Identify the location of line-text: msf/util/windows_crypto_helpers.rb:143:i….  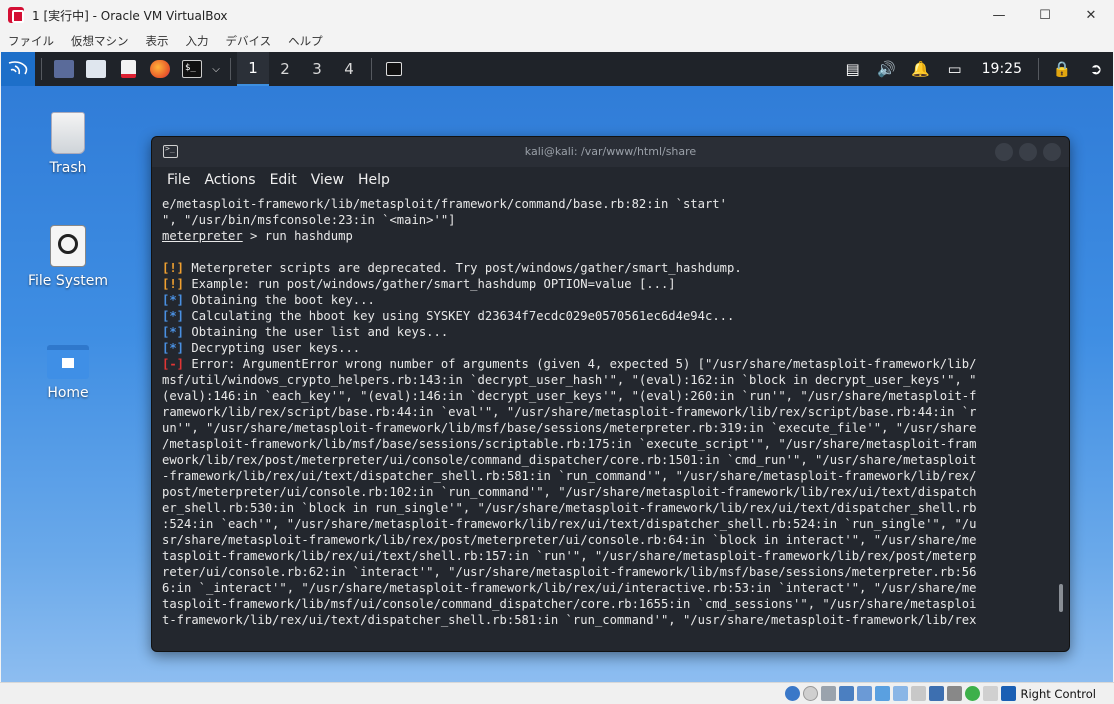
(569, 380).